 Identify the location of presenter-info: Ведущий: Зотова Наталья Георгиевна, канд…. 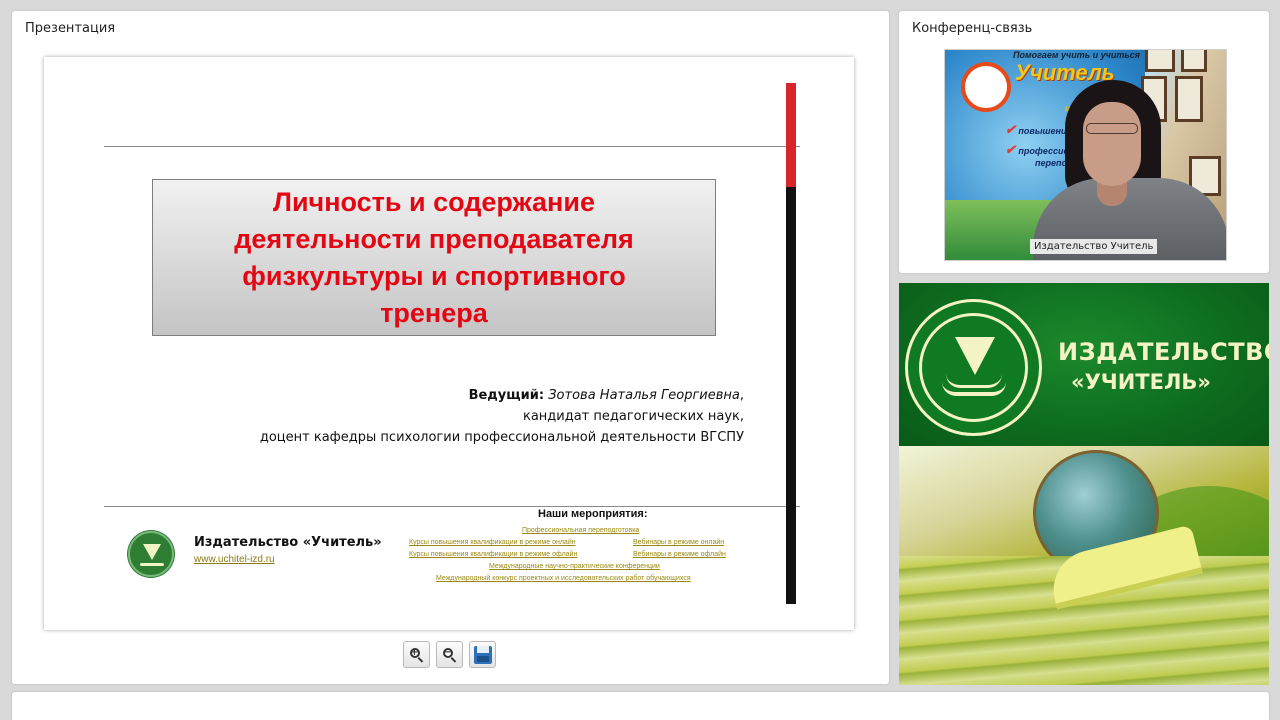
(502, 416).